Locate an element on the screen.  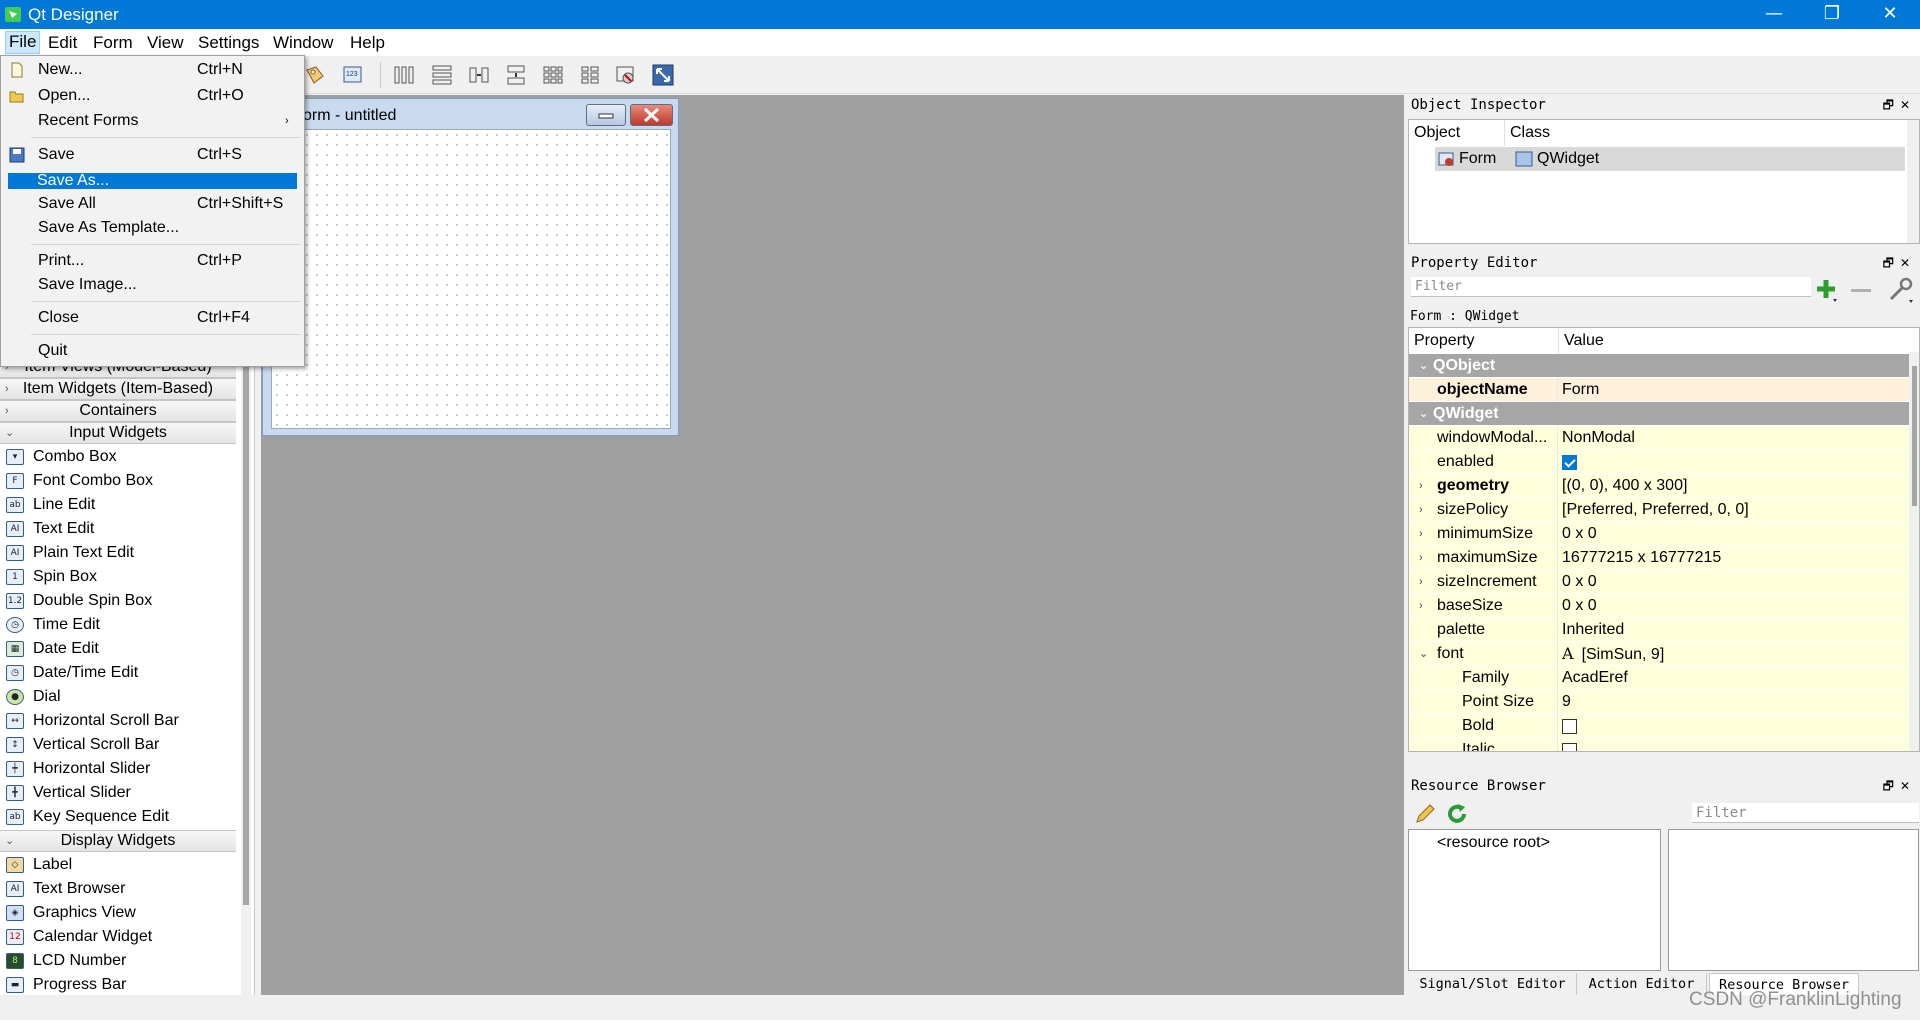
widget-graphics-view: ◈ Graphics View is located at coordinates (120, 913).